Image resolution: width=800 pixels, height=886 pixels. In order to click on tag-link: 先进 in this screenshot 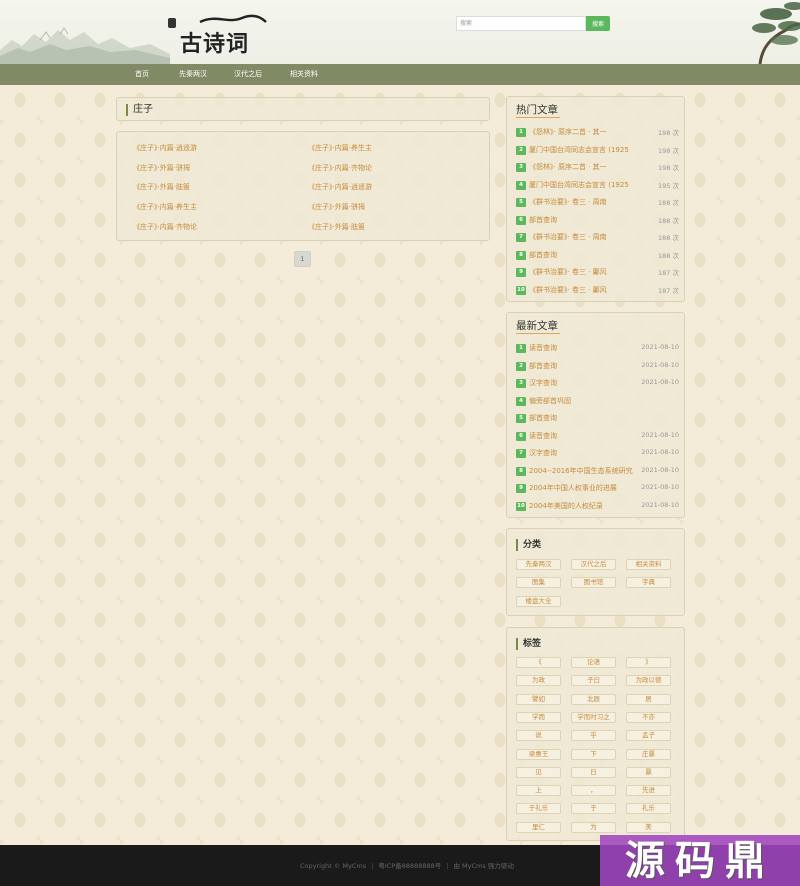, I will do `click(648, 791)`.